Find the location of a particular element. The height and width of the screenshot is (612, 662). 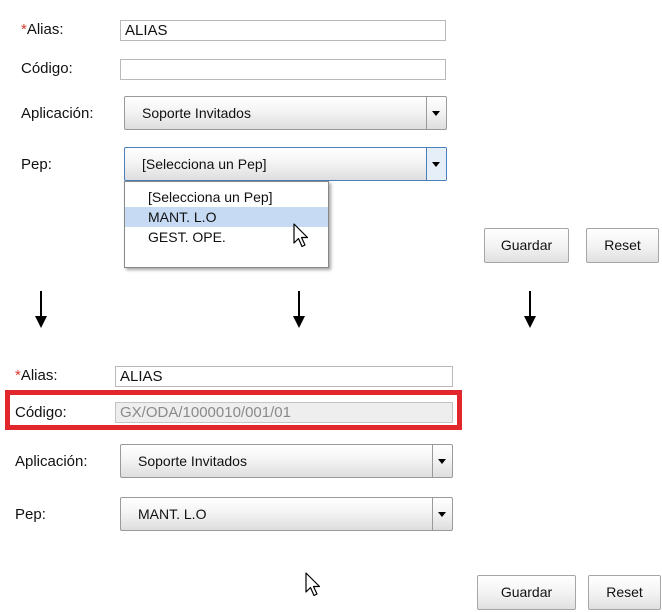

pep-select-value: MANT. L.O is located at coordinates (172, 514).